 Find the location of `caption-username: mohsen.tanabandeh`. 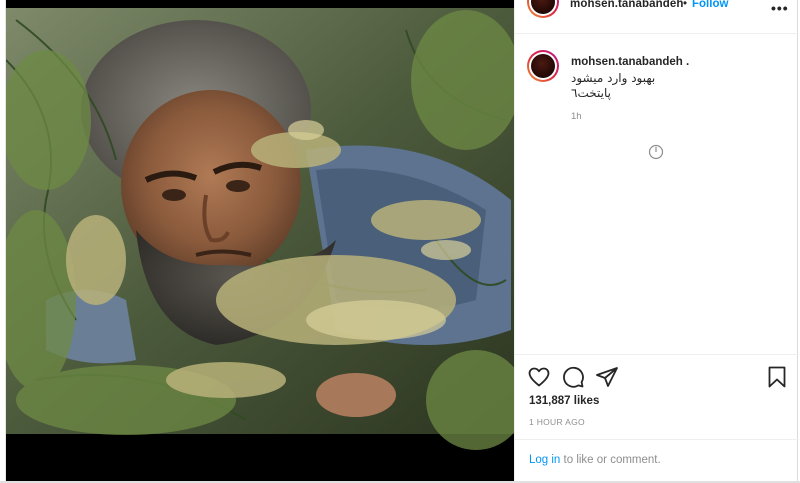

caption-username: mohsen.tanabandeh is located at coordinates (627, 62).